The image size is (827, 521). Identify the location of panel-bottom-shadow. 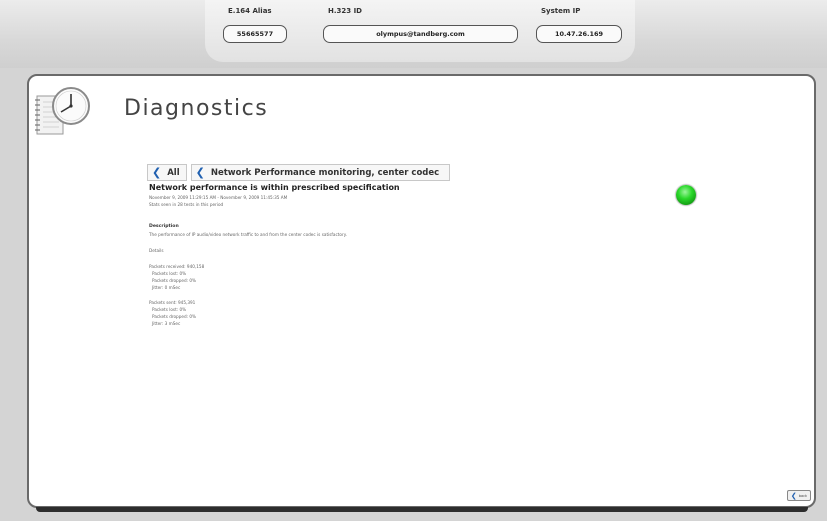
(422, 509).